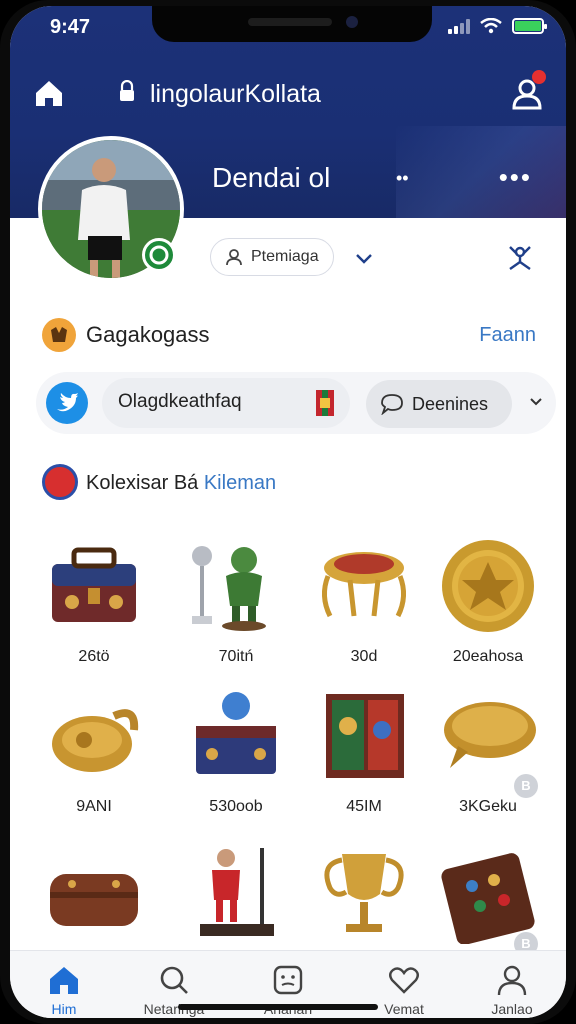 The width and height of the screenshot is (576, 1024). I want to click on collection-item: 3KGeku, so click(488, 756).